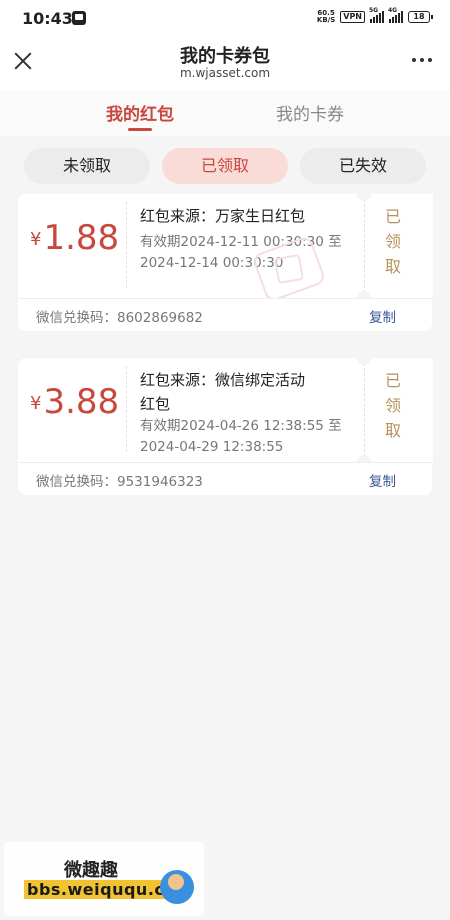 The height and width of the screenshot is (920, 450). I want to click on packet-source: 红包来源：万家生日红包, so click(223, 216).